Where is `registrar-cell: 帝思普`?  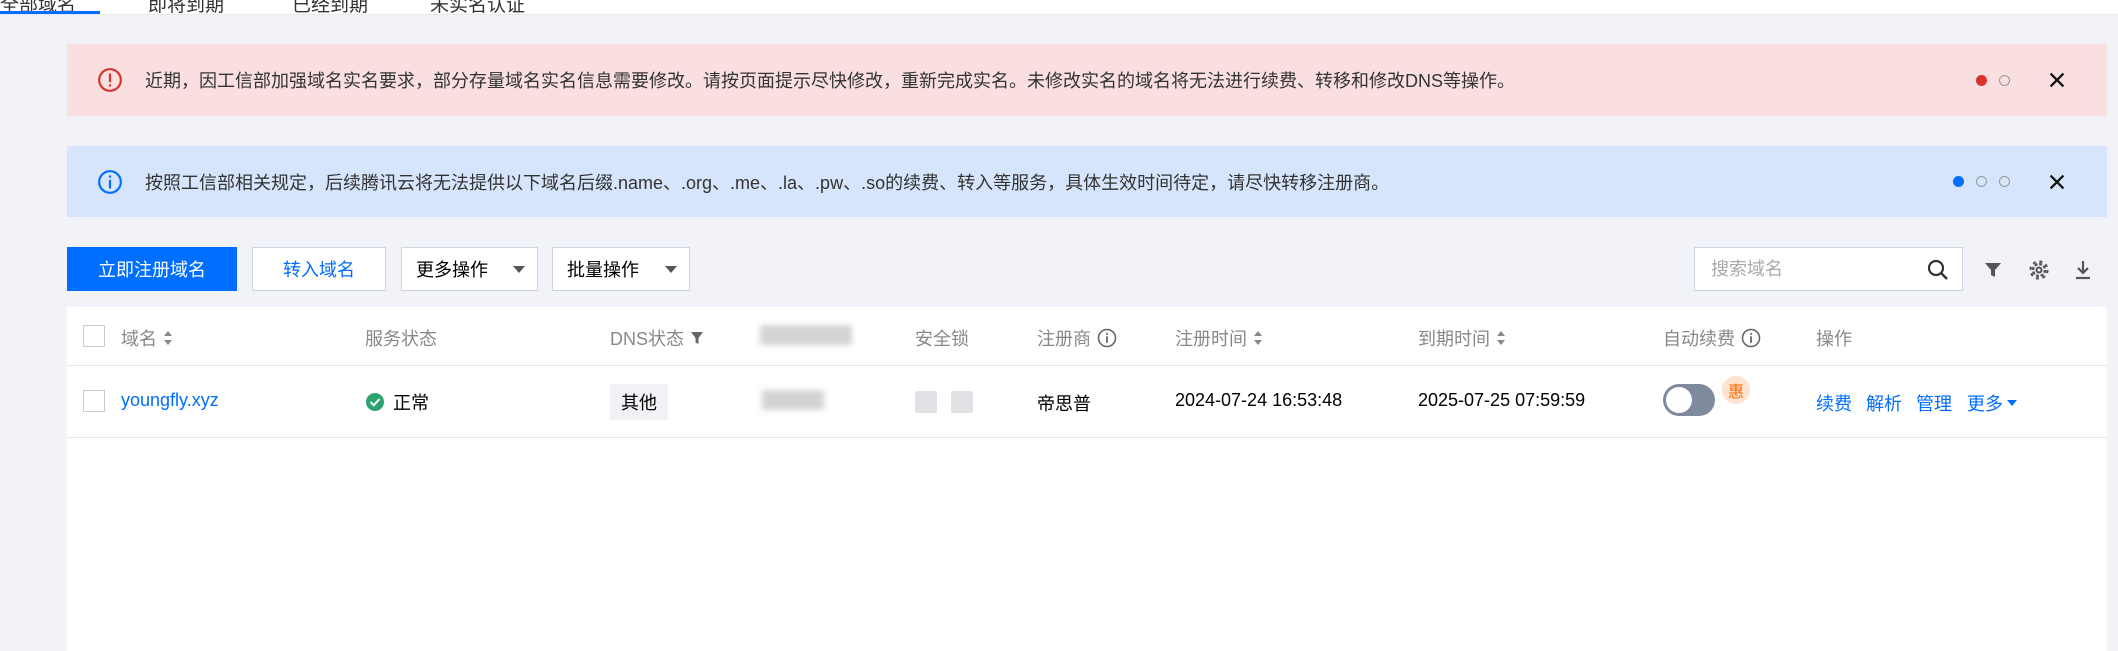 registrar-cell: 帝思普 is located at coordinates (1064, 404).